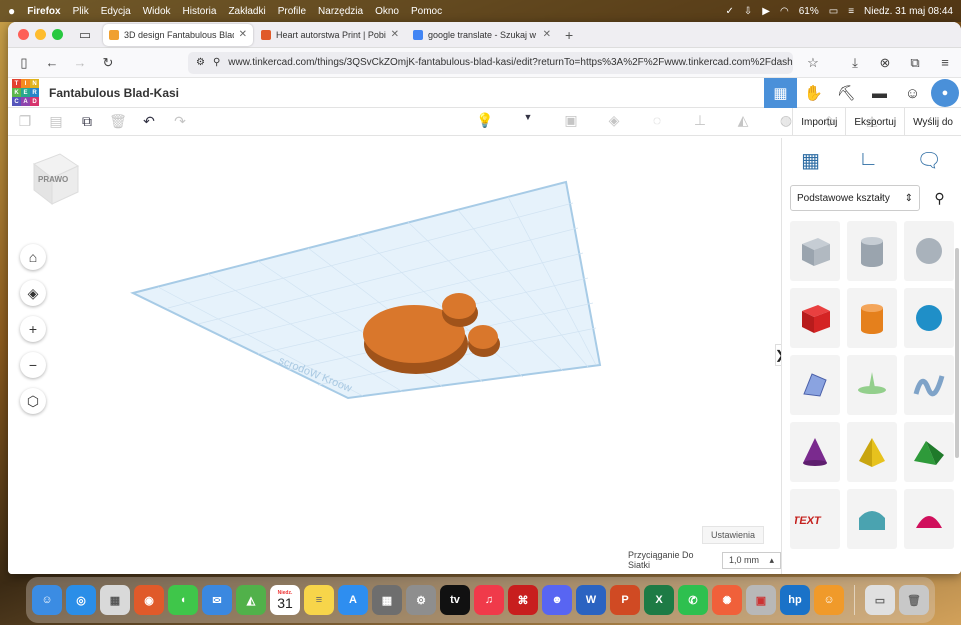 This screenshot has height=625, width=961. Describe the element at coordinates (216, 62) in the screenshot. I see `permissions-icon: ⚲` at that location.